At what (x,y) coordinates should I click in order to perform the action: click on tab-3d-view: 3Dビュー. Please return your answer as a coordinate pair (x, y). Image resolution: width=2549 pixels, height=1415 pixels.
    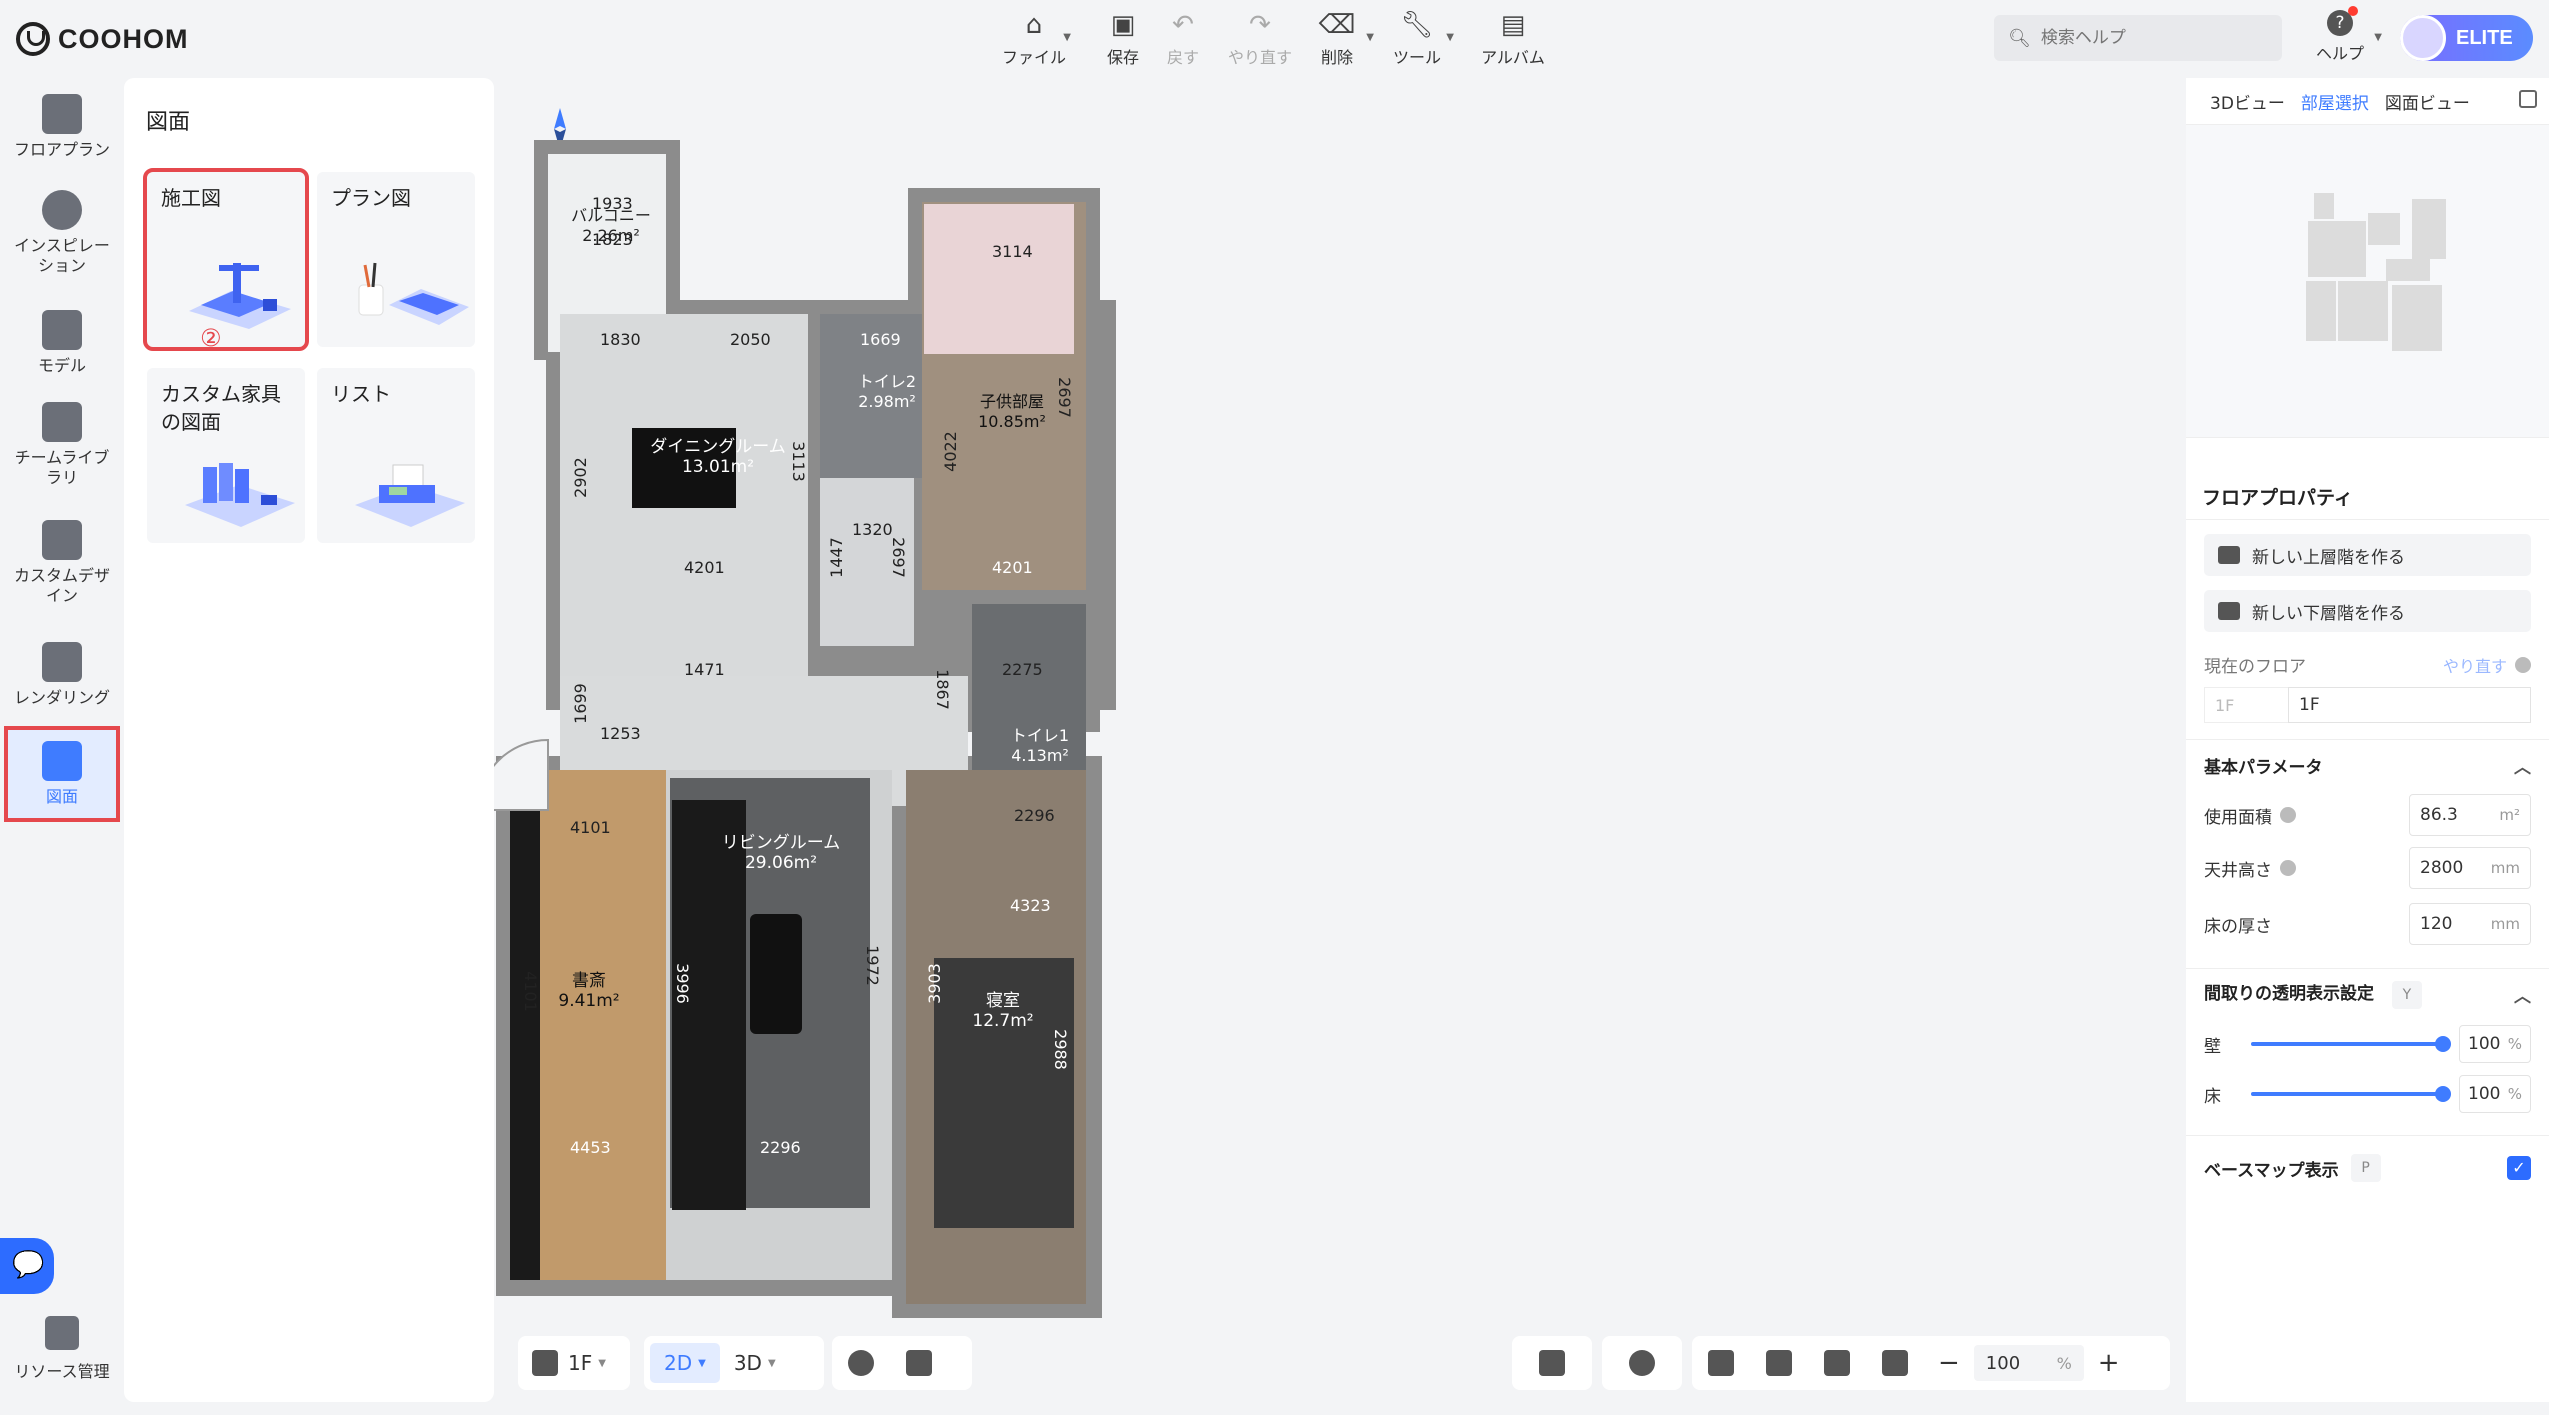
    Looking at the image, I should click on (2247, 101).